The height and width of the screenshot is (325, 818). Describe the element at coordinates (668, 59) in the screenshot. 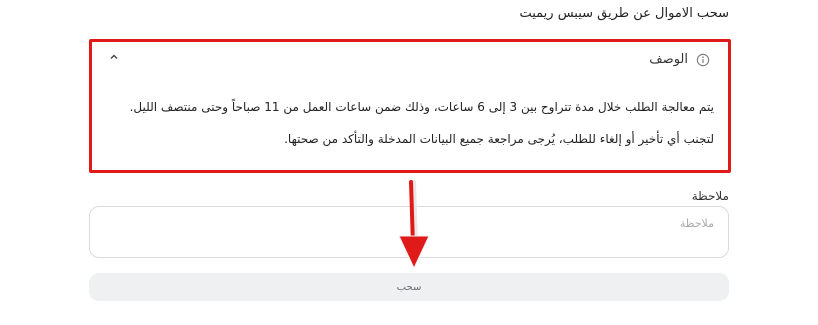

I see `description-header-label: الوصف` at that location.